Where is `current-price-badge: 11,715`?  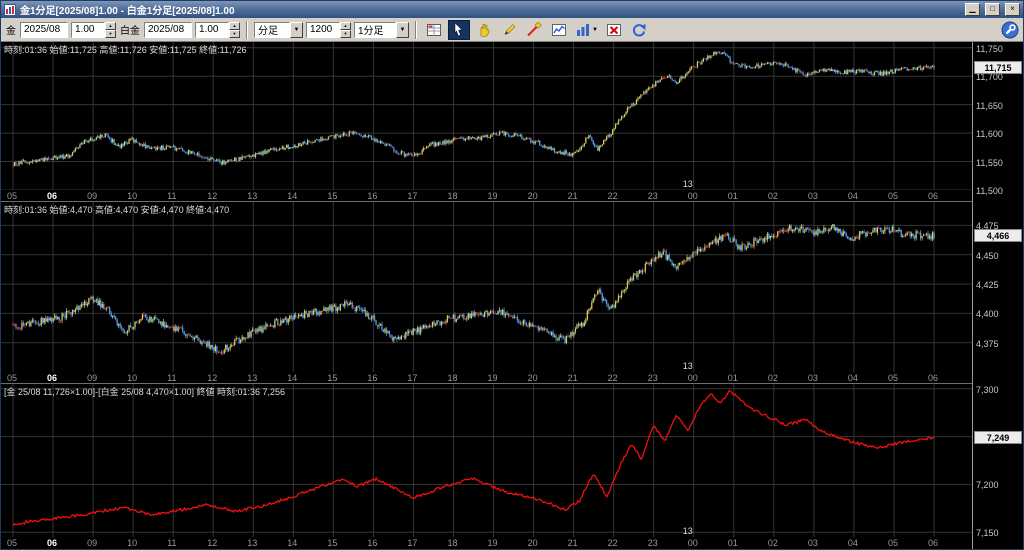 current-price-badge: 11,715 is located at coordinates (998, 67).